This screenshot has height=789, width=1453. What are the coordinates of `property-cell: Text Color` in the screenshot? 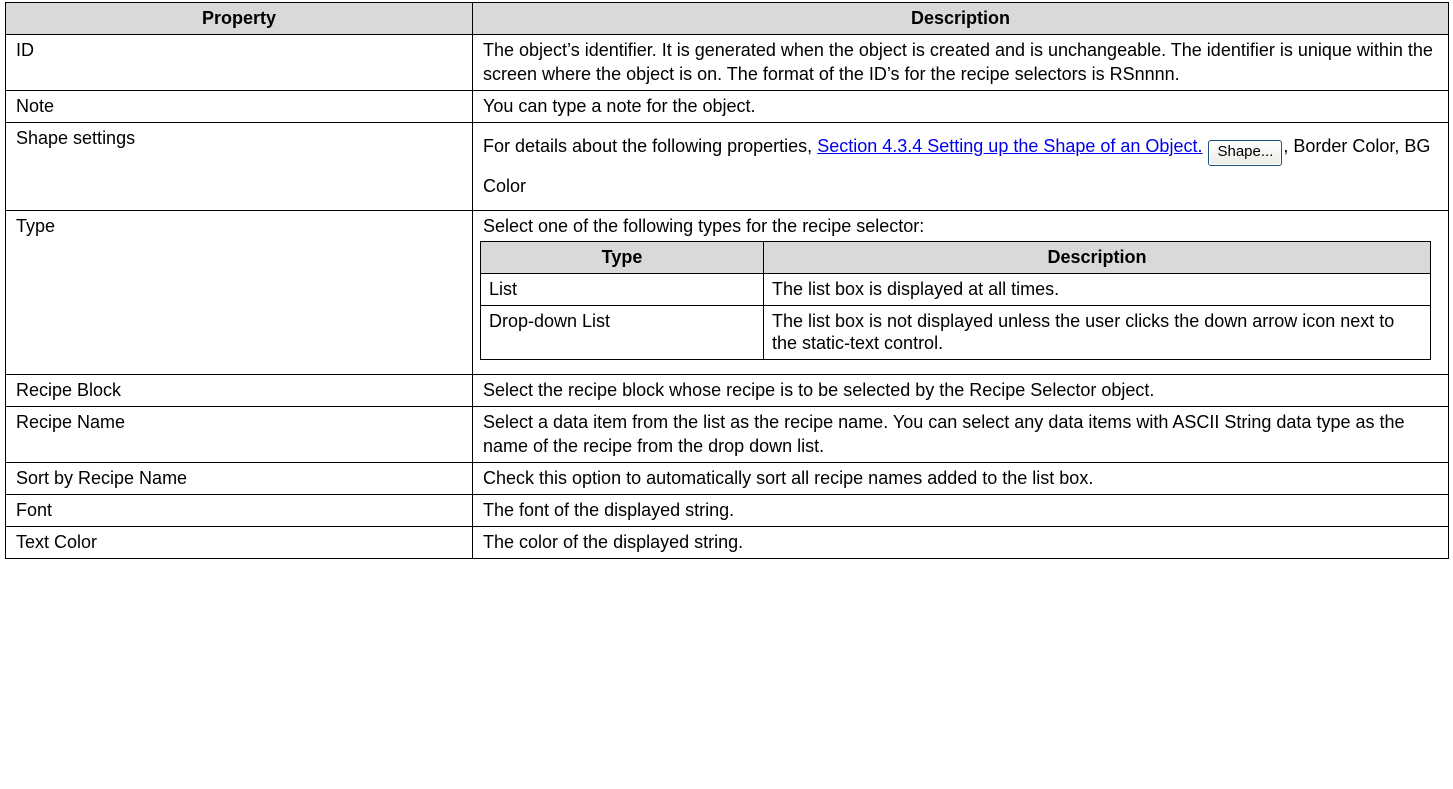 It's located at (239, 542).